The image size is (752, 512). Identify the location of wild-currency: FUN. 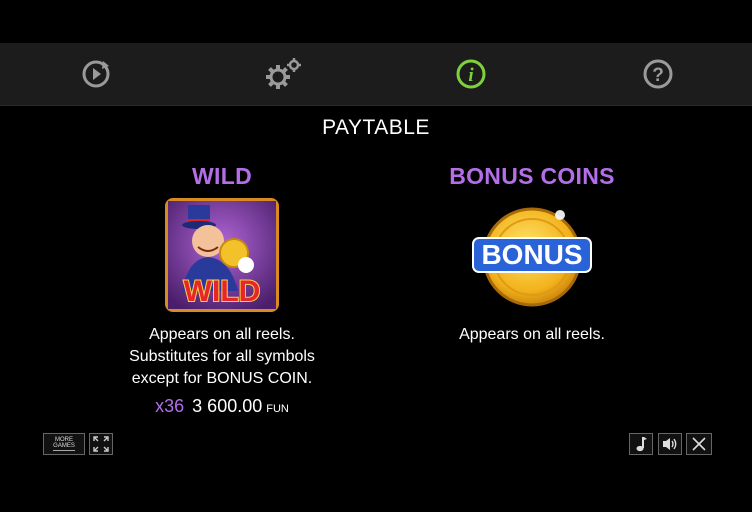
(277, 409).